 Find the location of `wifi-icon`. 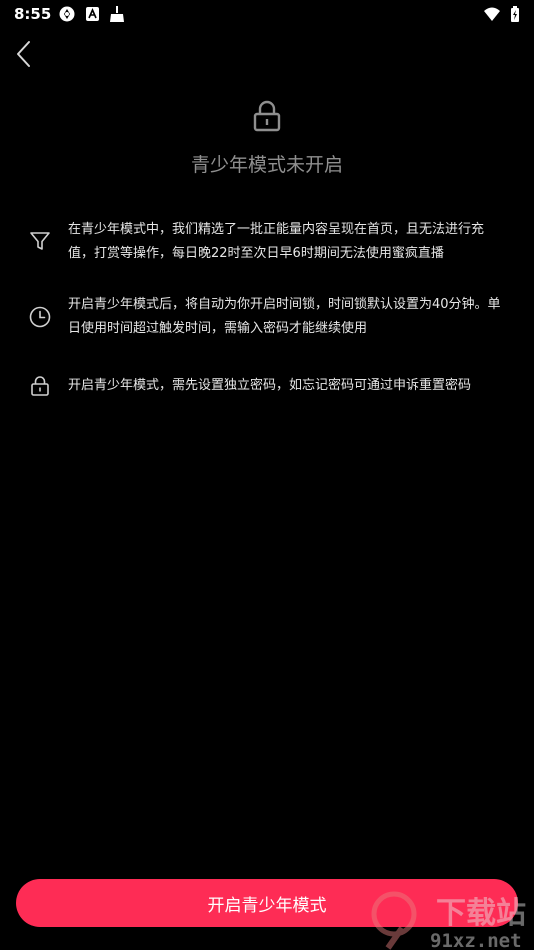

wifi-icon is located at coordinates (492, 14).